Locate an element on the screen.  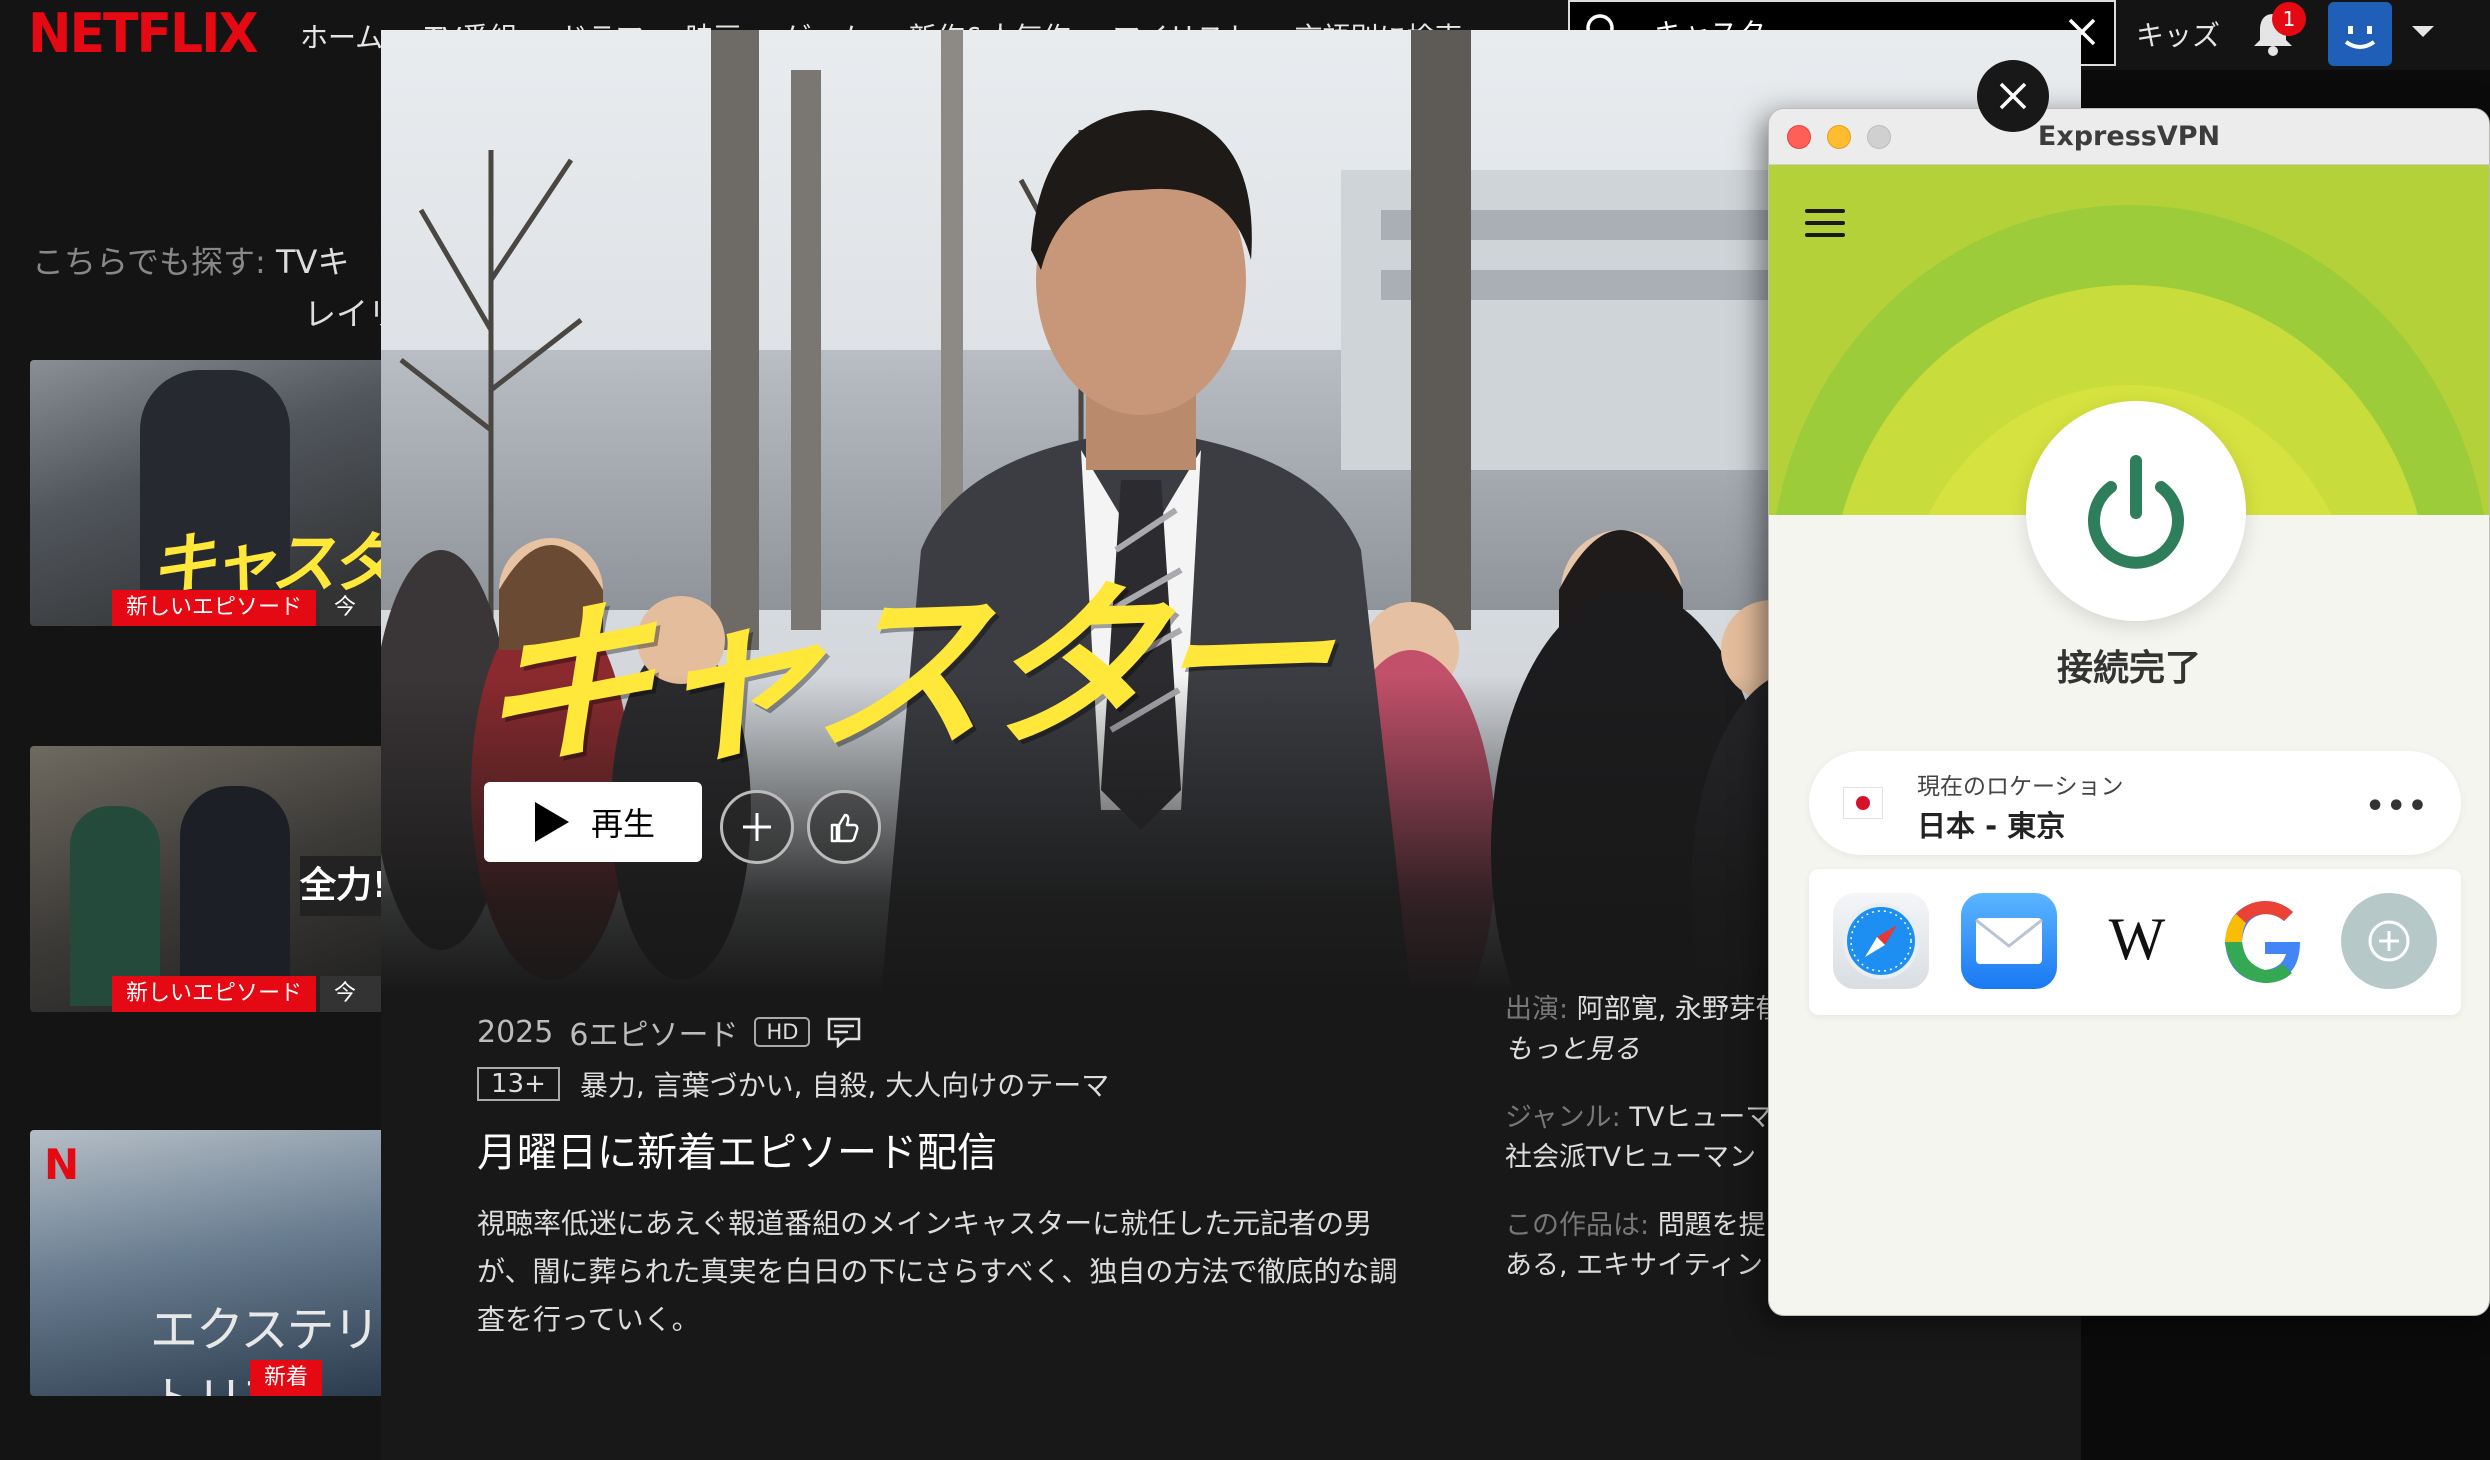
cast-value: 阿部寛, 永野芽郁 is located at coordinates (1680, 1009).